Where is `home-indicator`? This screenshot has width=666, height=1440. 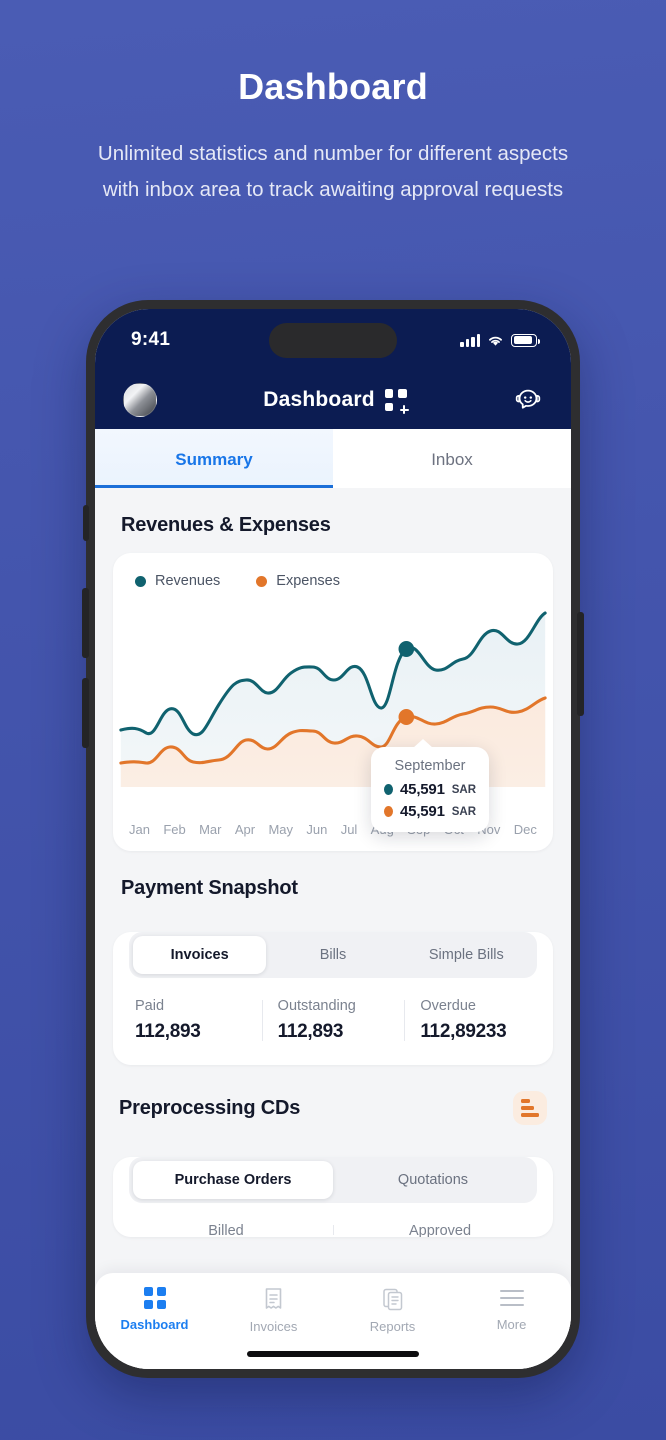 home-indicator is located at coordinates (333, 1354).